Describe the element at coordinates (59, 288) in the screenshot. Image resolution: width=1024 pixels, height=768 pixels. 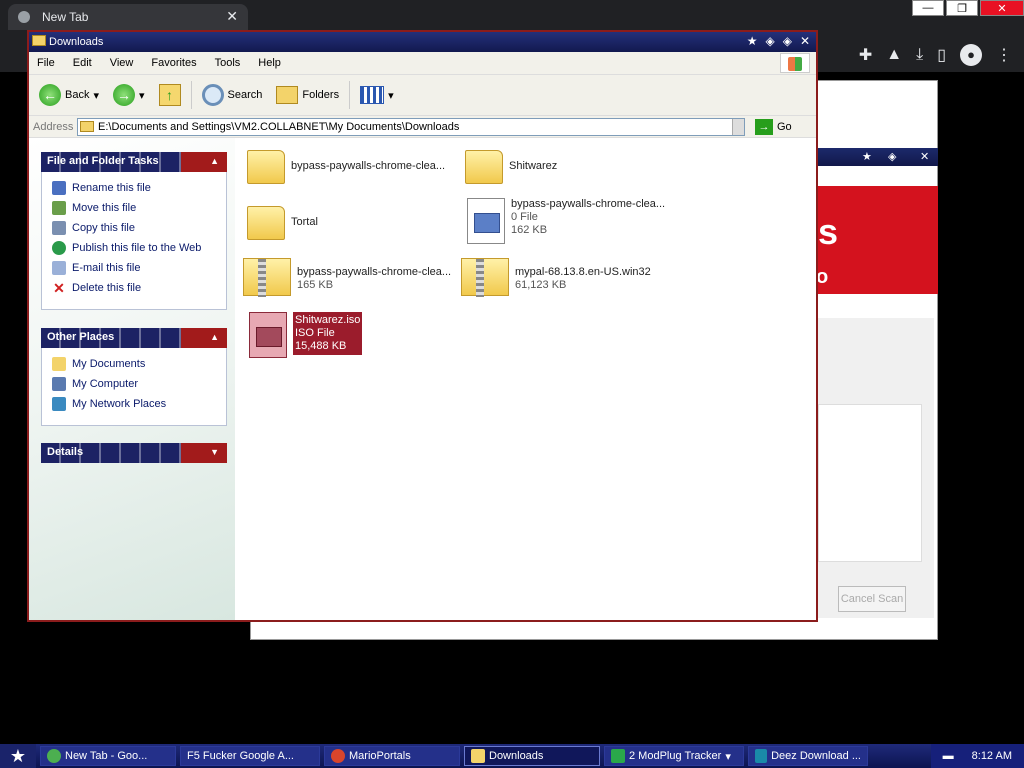
I see `delete-icon: ✕` at that location.